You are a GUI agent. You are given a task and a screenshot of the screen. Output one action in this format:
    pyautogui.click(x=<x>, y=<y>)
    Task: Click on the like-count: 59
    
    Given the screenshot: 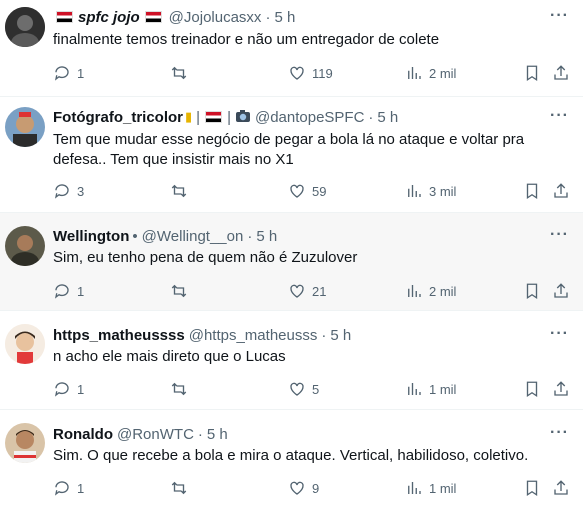 What is the action you would take?
    pyautogui.click(x=319, y=191)
    